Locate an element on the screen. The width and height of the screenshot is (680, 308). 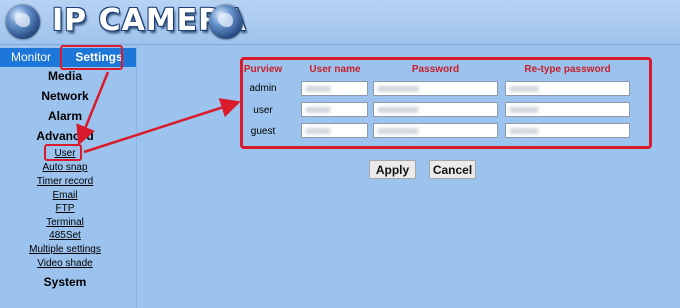
header-username: User name is located at coordinates (335, 69).